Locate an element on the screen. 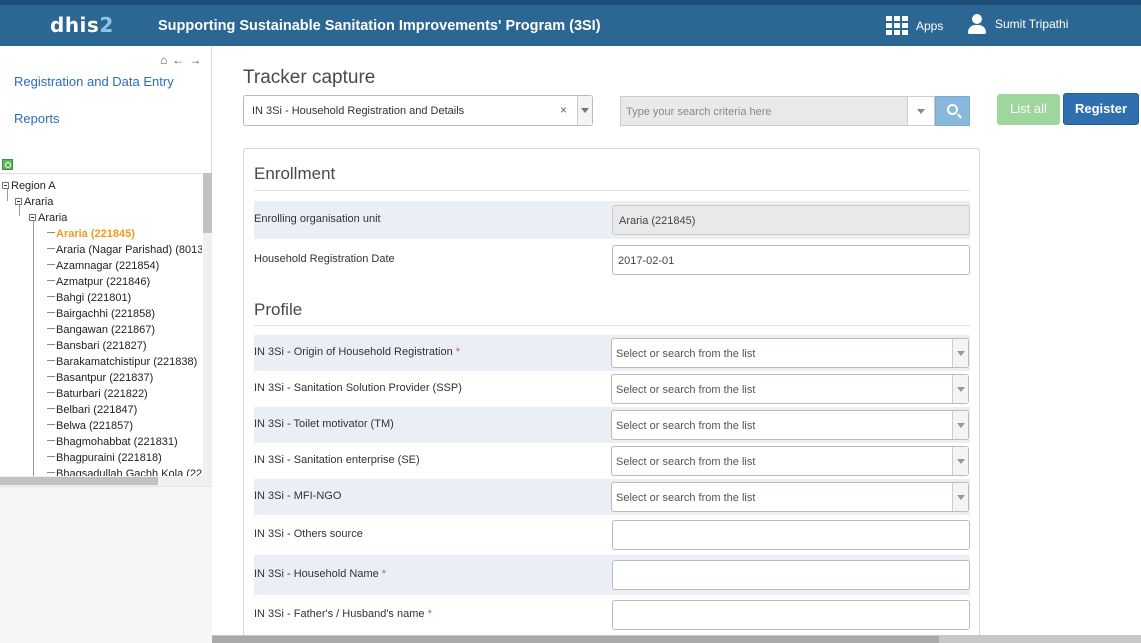  tree-item: Barakamatchistipur (221838) is located at coordinates (102, 362).